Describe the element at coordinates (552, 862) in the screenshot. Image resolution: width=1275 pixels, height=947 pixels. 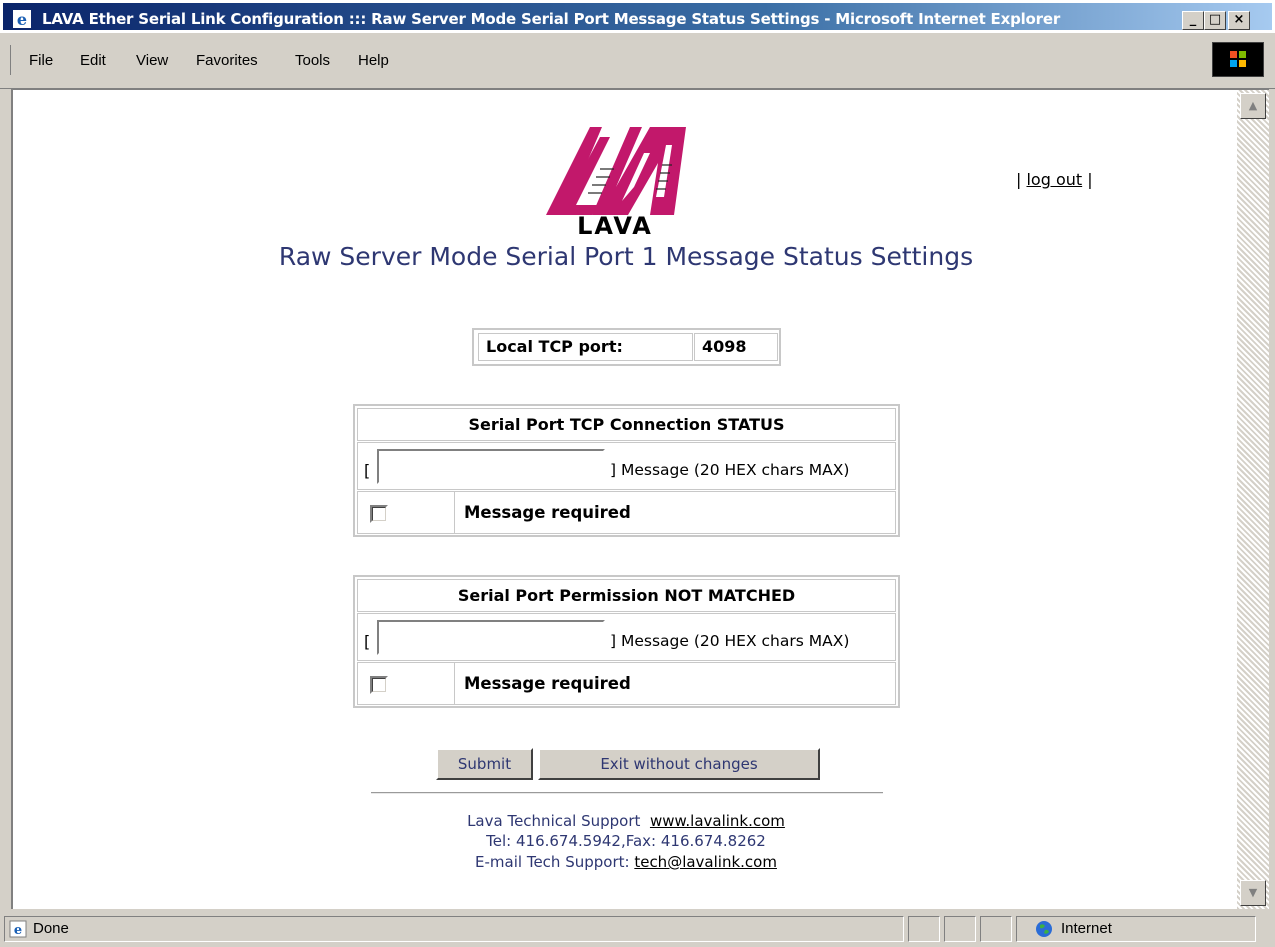
I see `email-label: E-mail Tech Support:` at that location.